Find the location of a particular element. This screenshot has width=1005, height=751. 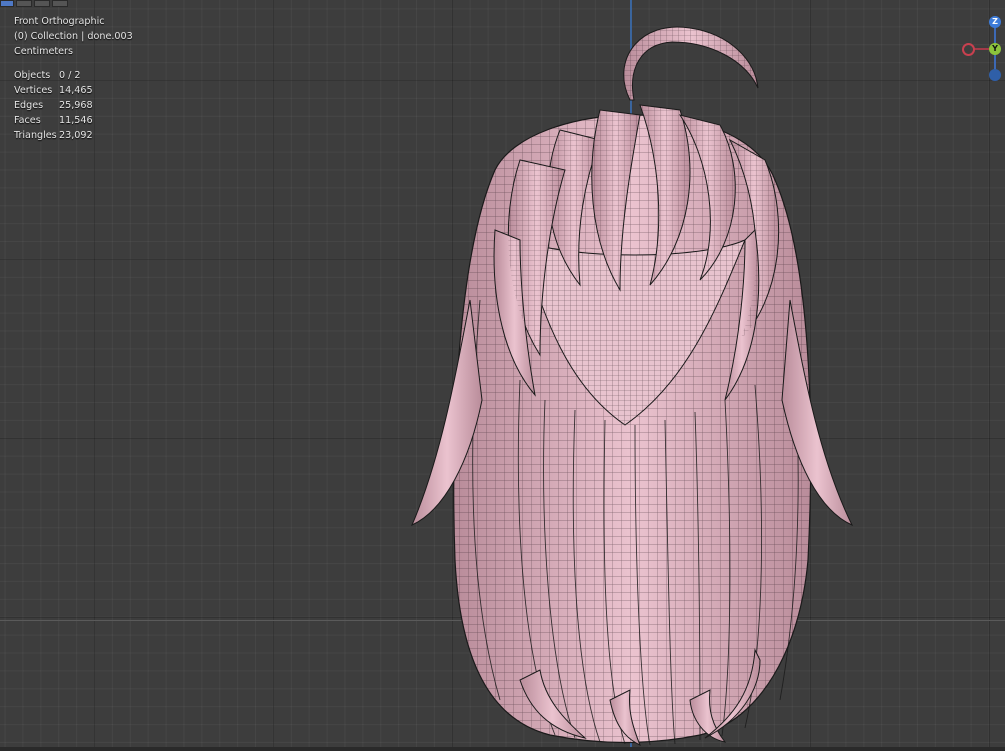

stat-value: 23,092 is located at coordinates (76, 135).